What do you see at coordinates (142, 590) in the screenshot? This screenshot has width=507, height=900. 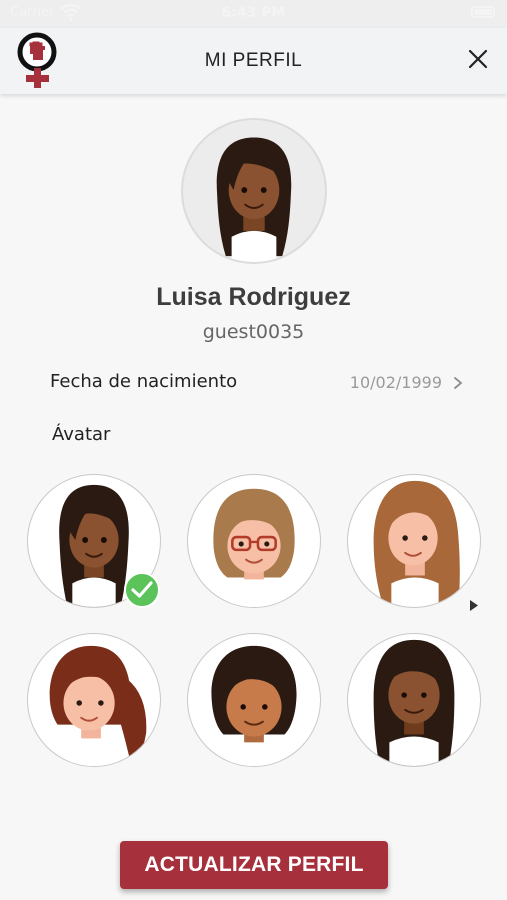 I see `selected-check-icon` at bounding box center [142, 590].